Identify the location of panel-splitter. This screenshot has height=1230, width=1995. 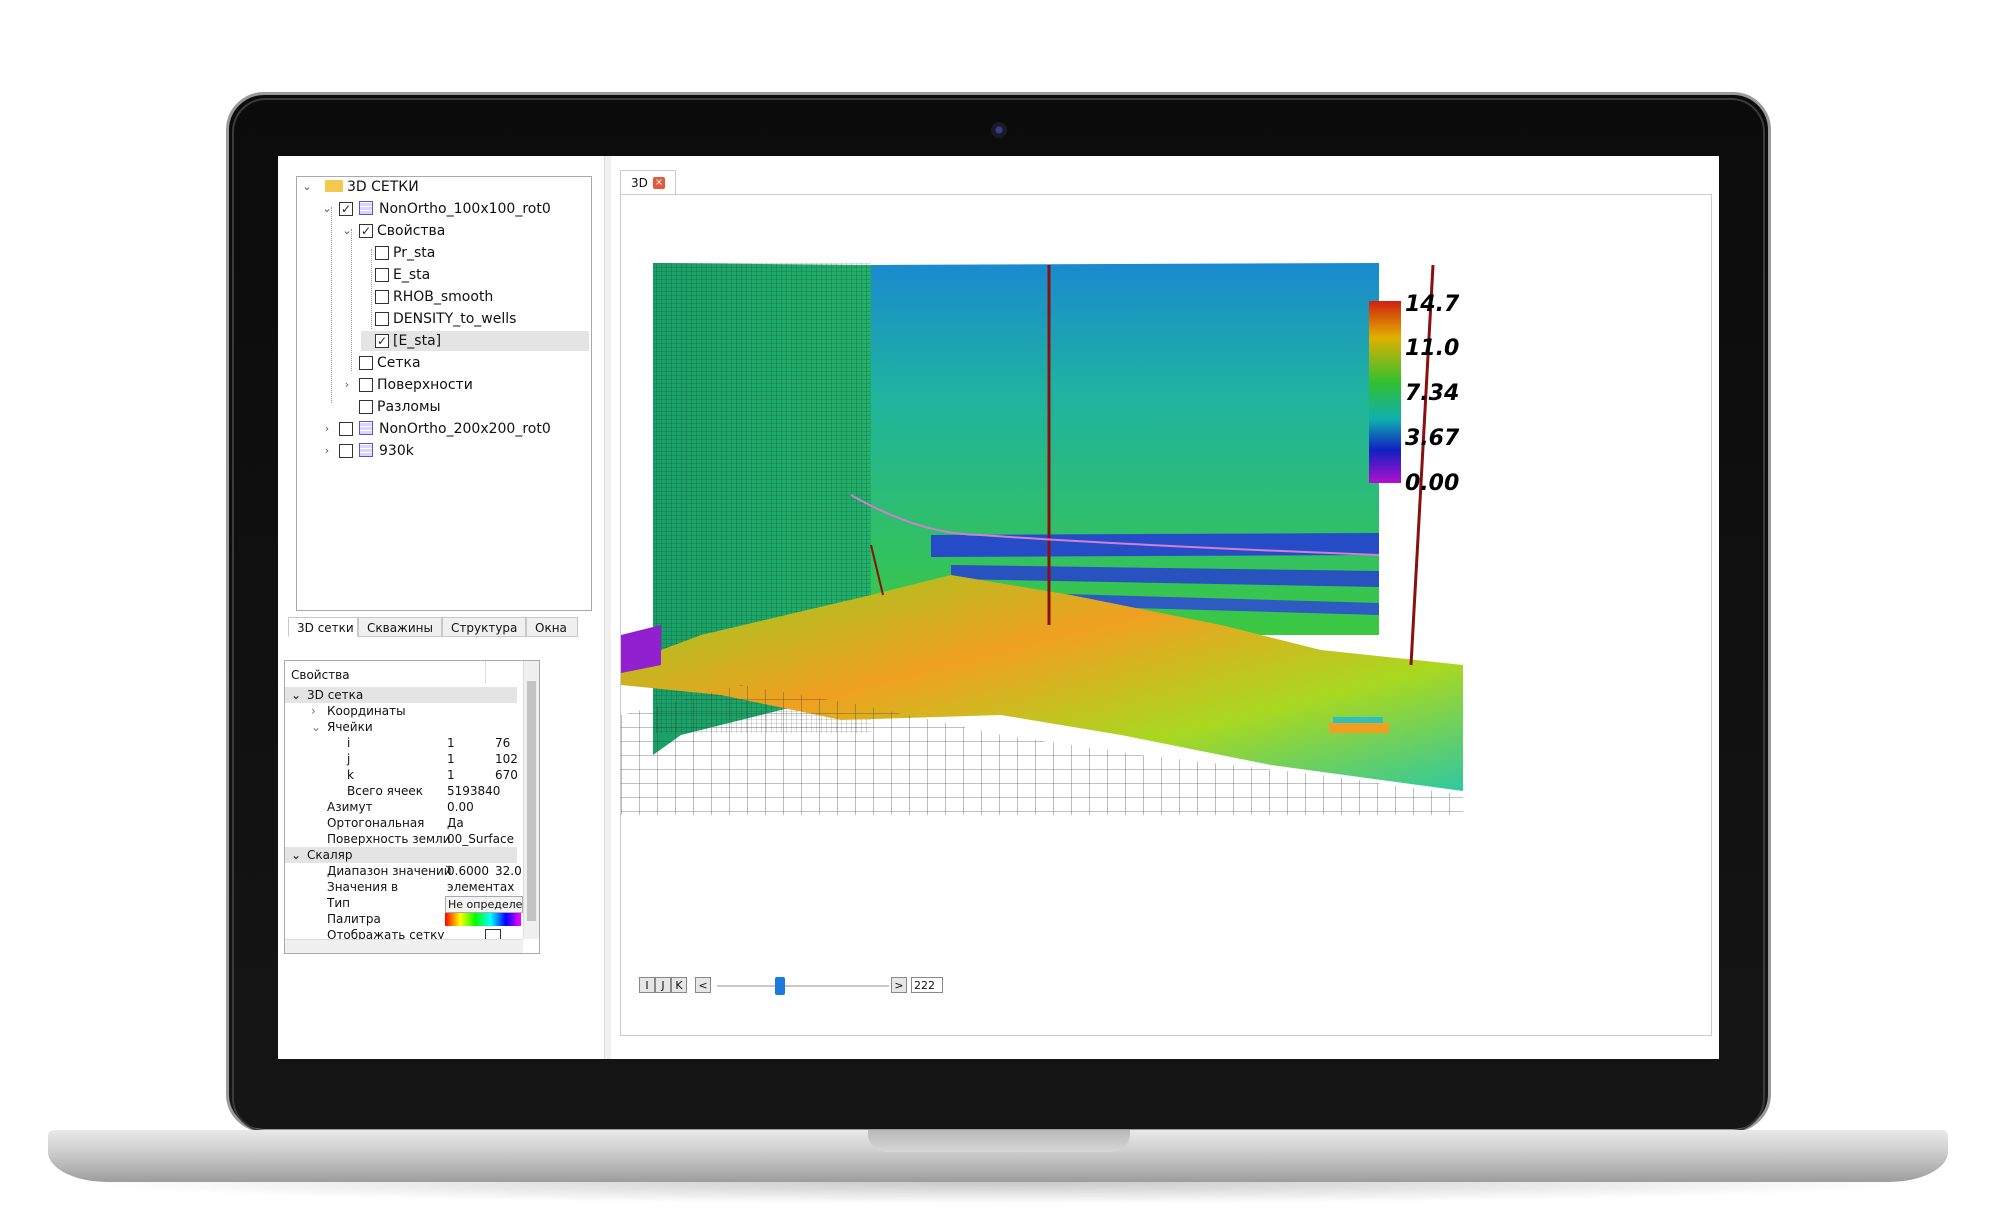
(607, 607).